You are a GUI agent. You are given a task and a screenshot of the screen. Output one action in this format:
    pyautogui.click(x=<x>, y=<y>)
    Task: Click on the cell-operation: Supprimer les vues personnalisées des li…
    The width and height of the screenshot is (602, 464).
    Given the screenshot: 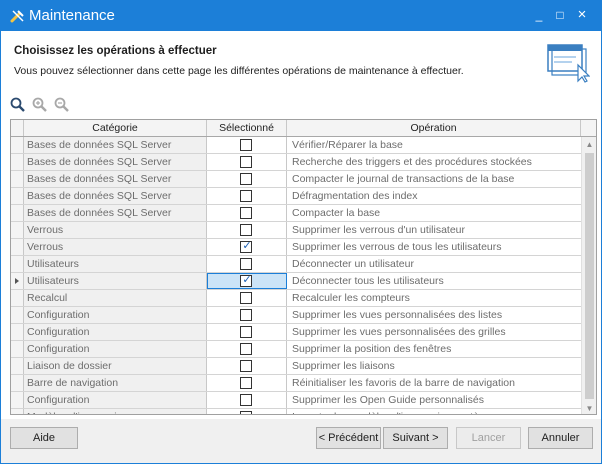 What is the action you would take?
    pyautogui.click(x=397, y=315)
    